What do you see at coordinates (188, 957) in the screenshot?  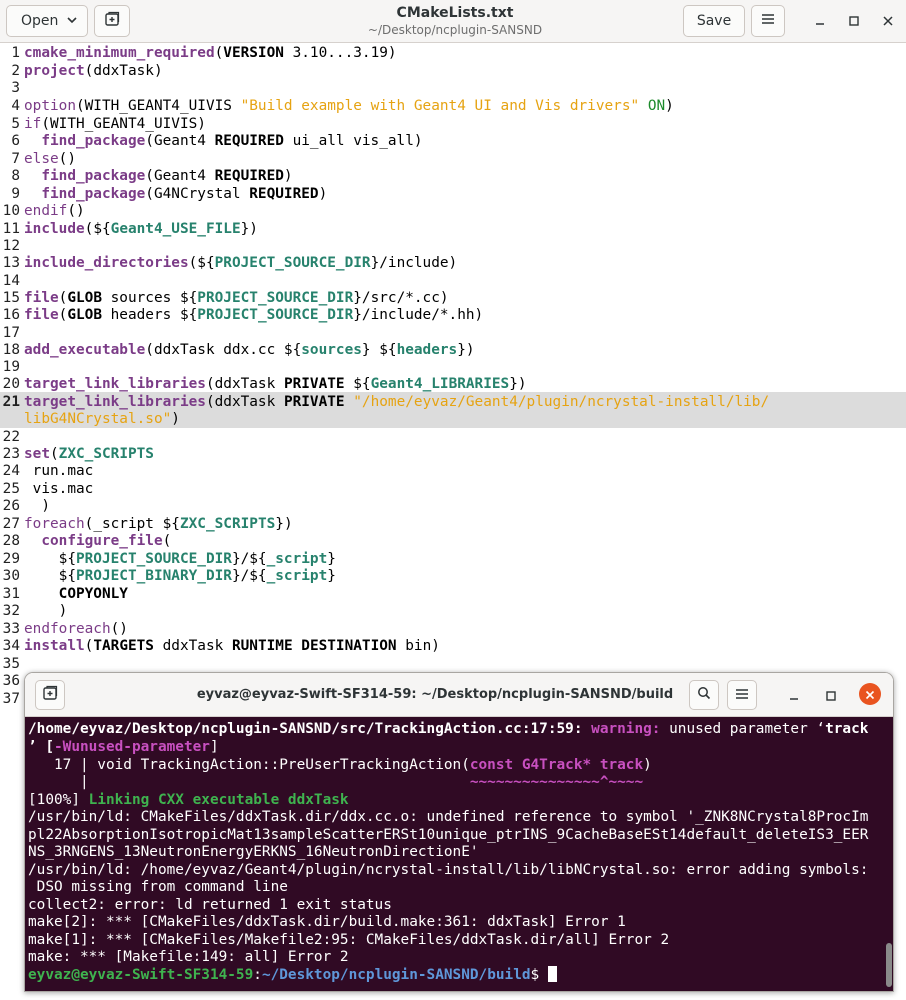 I see `terminal-line: make: *** [Makefile:149: all] Error 2` at bounding box center [188, 957].